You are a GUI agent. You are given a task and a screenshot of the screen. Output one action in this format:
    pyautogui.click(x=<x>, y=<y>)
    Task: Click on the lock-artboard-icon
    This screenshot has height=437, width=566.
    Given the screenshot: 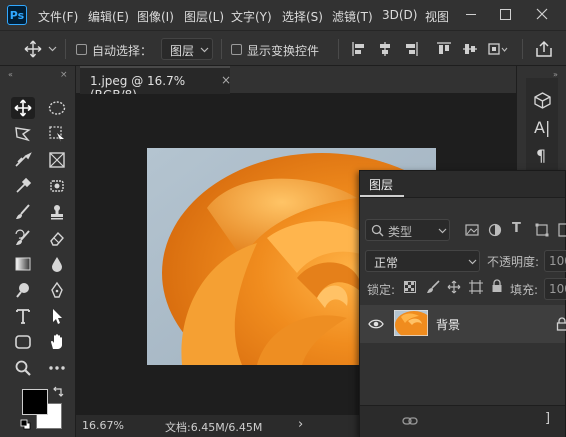 What is the action you would take?
    pyautogui.click(x=476, y=287)
    